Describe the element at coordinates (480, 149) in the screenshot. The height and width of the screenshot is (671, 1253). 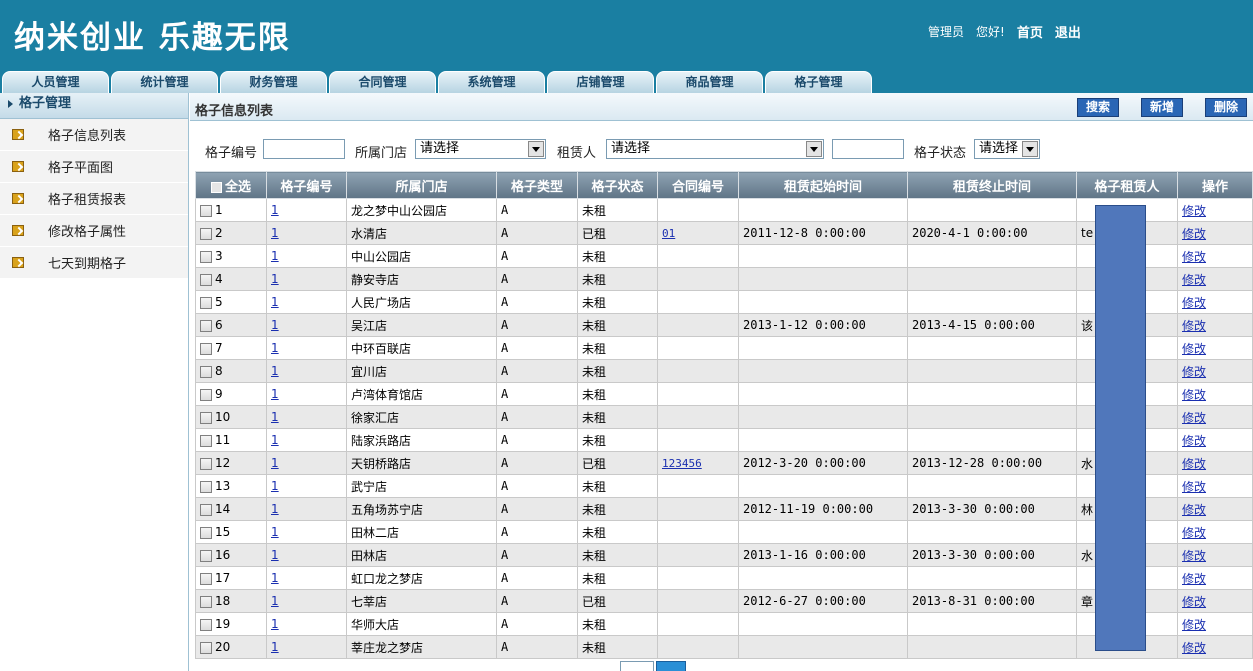
I see `store-select: 请选择` at that location.